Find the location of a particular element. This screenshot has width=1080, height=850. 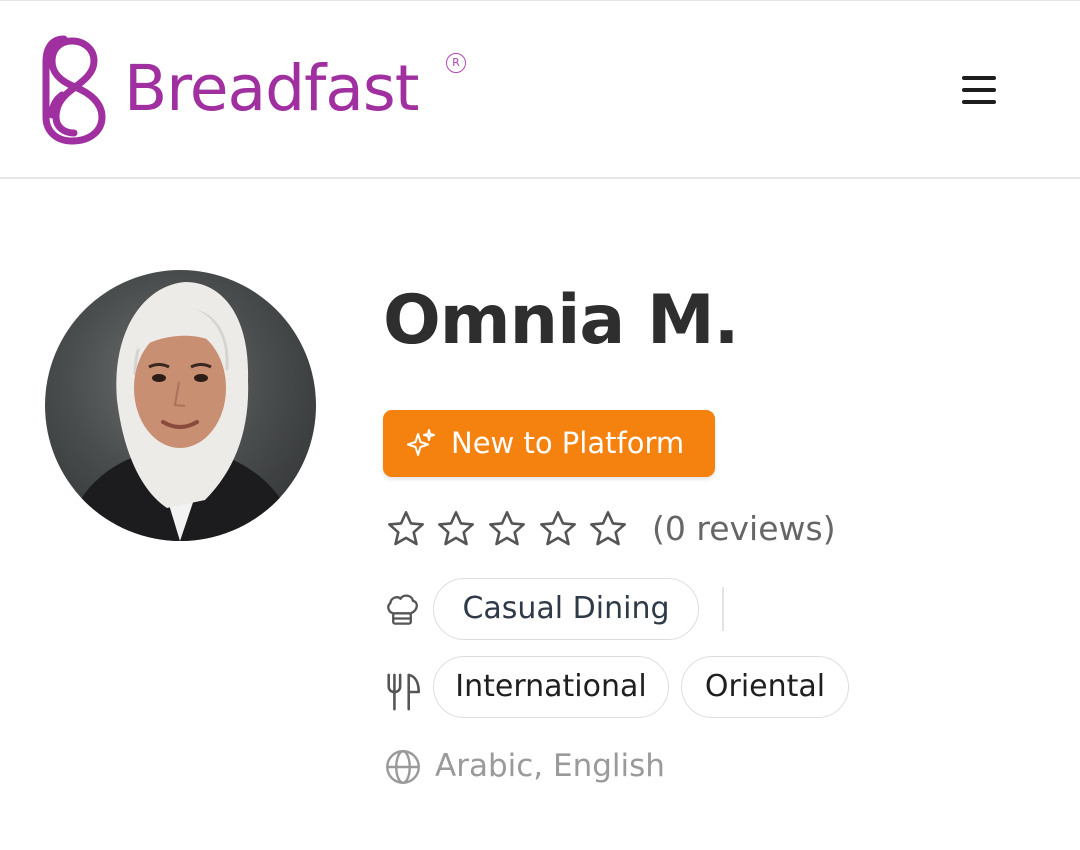

avatar is located at coordinates (180, 405).